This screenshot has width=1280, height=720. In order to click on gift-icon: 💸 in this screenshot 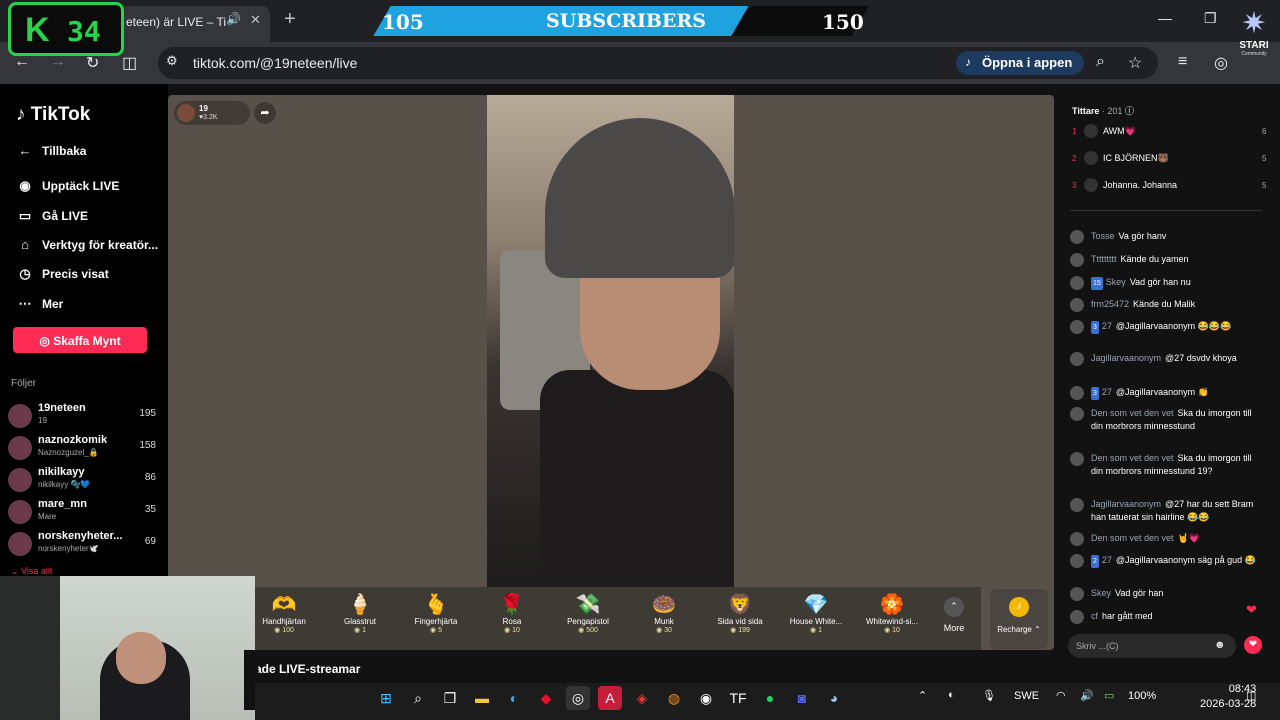, I will do `click(588, 605)`.